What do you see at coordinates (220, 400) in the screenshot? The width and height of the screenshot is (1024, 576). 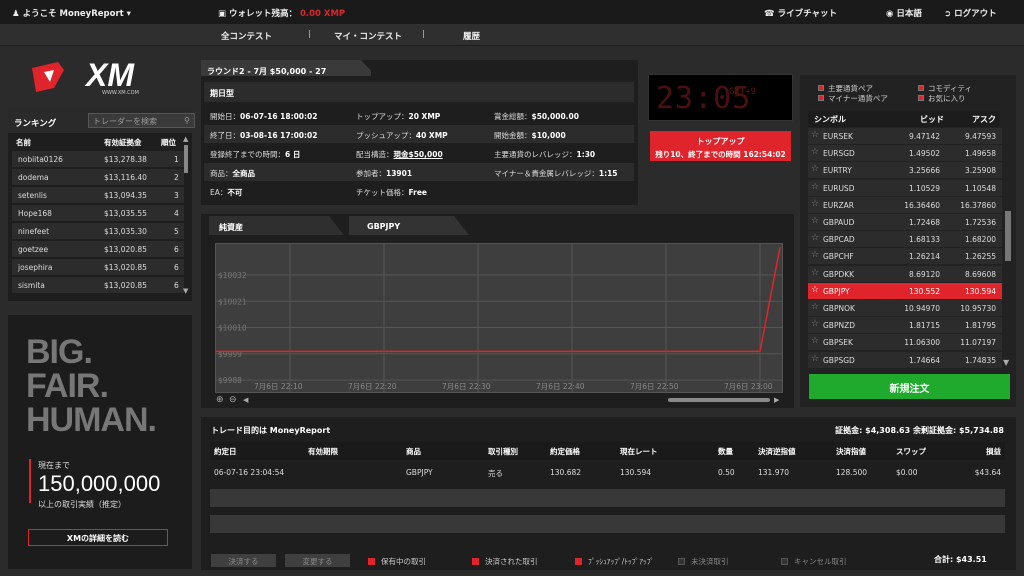 I see `zoom-in-icon: ⊕` at bounding box center [220, 400].